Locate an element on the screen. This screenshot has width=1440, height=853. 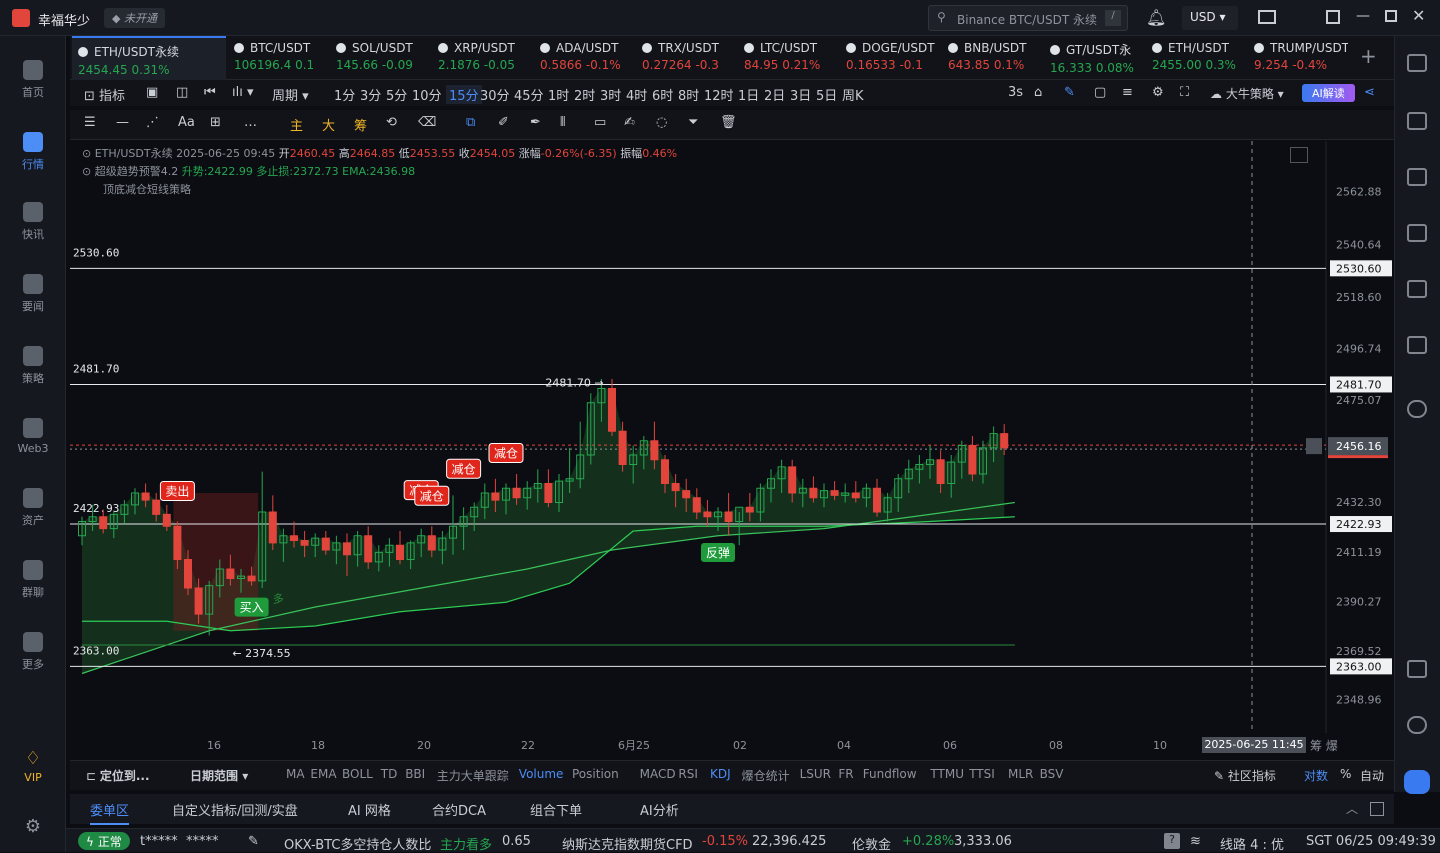
document-icon is located at coordinates (1417, 121).